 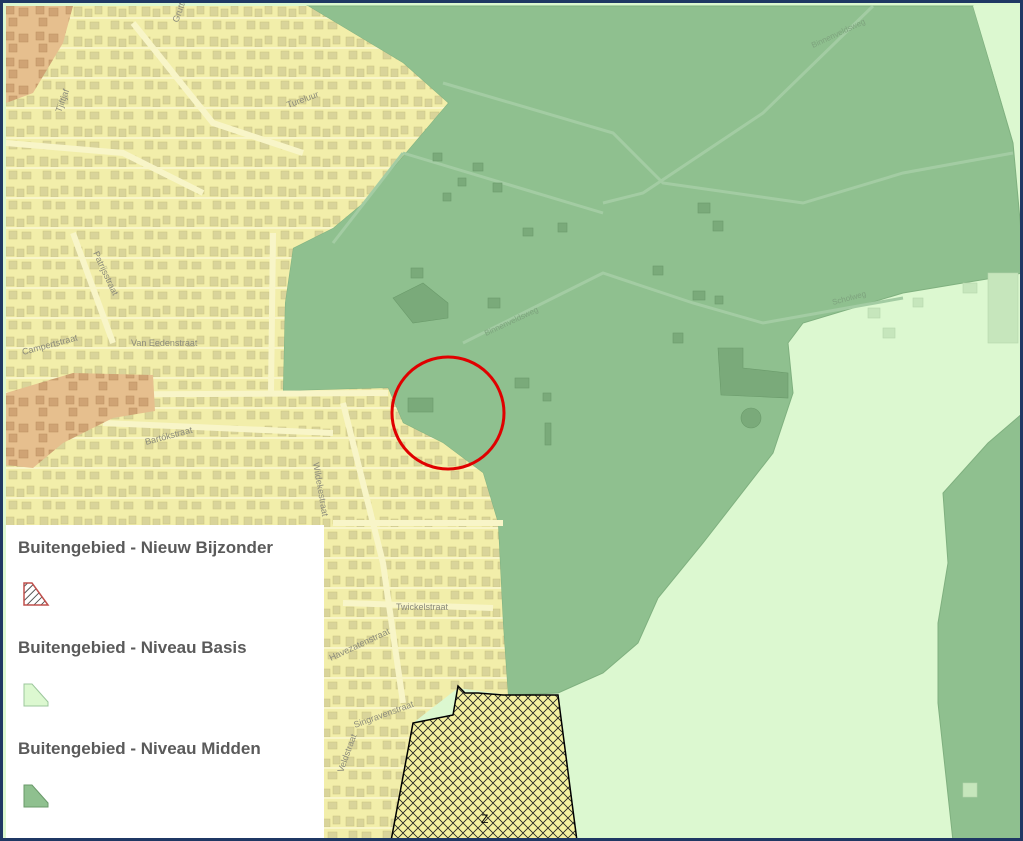 What do you see at coordinates (36, 796) in the screenshot?
I see `dark-green-polygon-icon` at bounding box center [36, 796].